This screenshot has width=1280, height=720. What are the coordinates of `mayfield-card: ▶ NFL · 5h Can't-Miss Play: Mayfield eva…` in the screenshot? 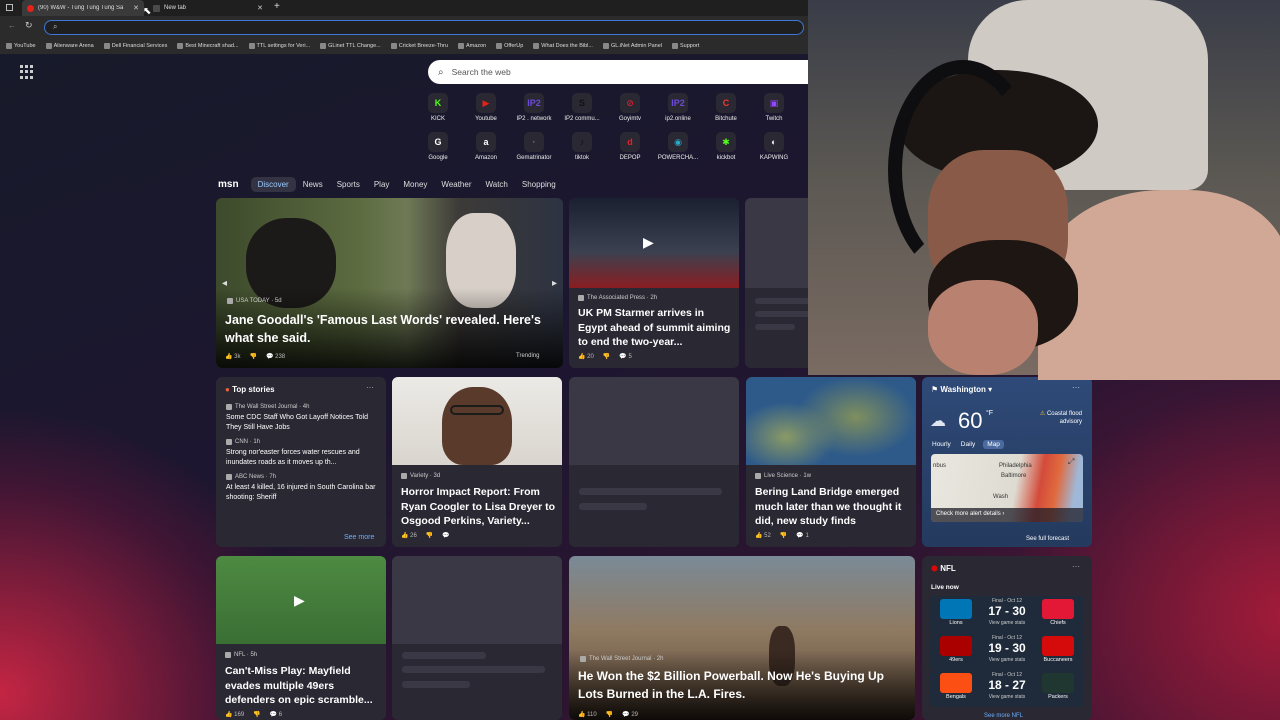 It's located at (301, 638).